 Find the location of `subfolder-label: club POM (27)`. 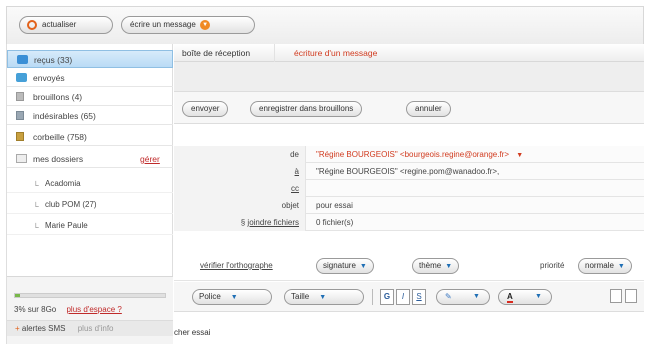

subfolder-label: club POM (27) is located at coordinates (71, 204).